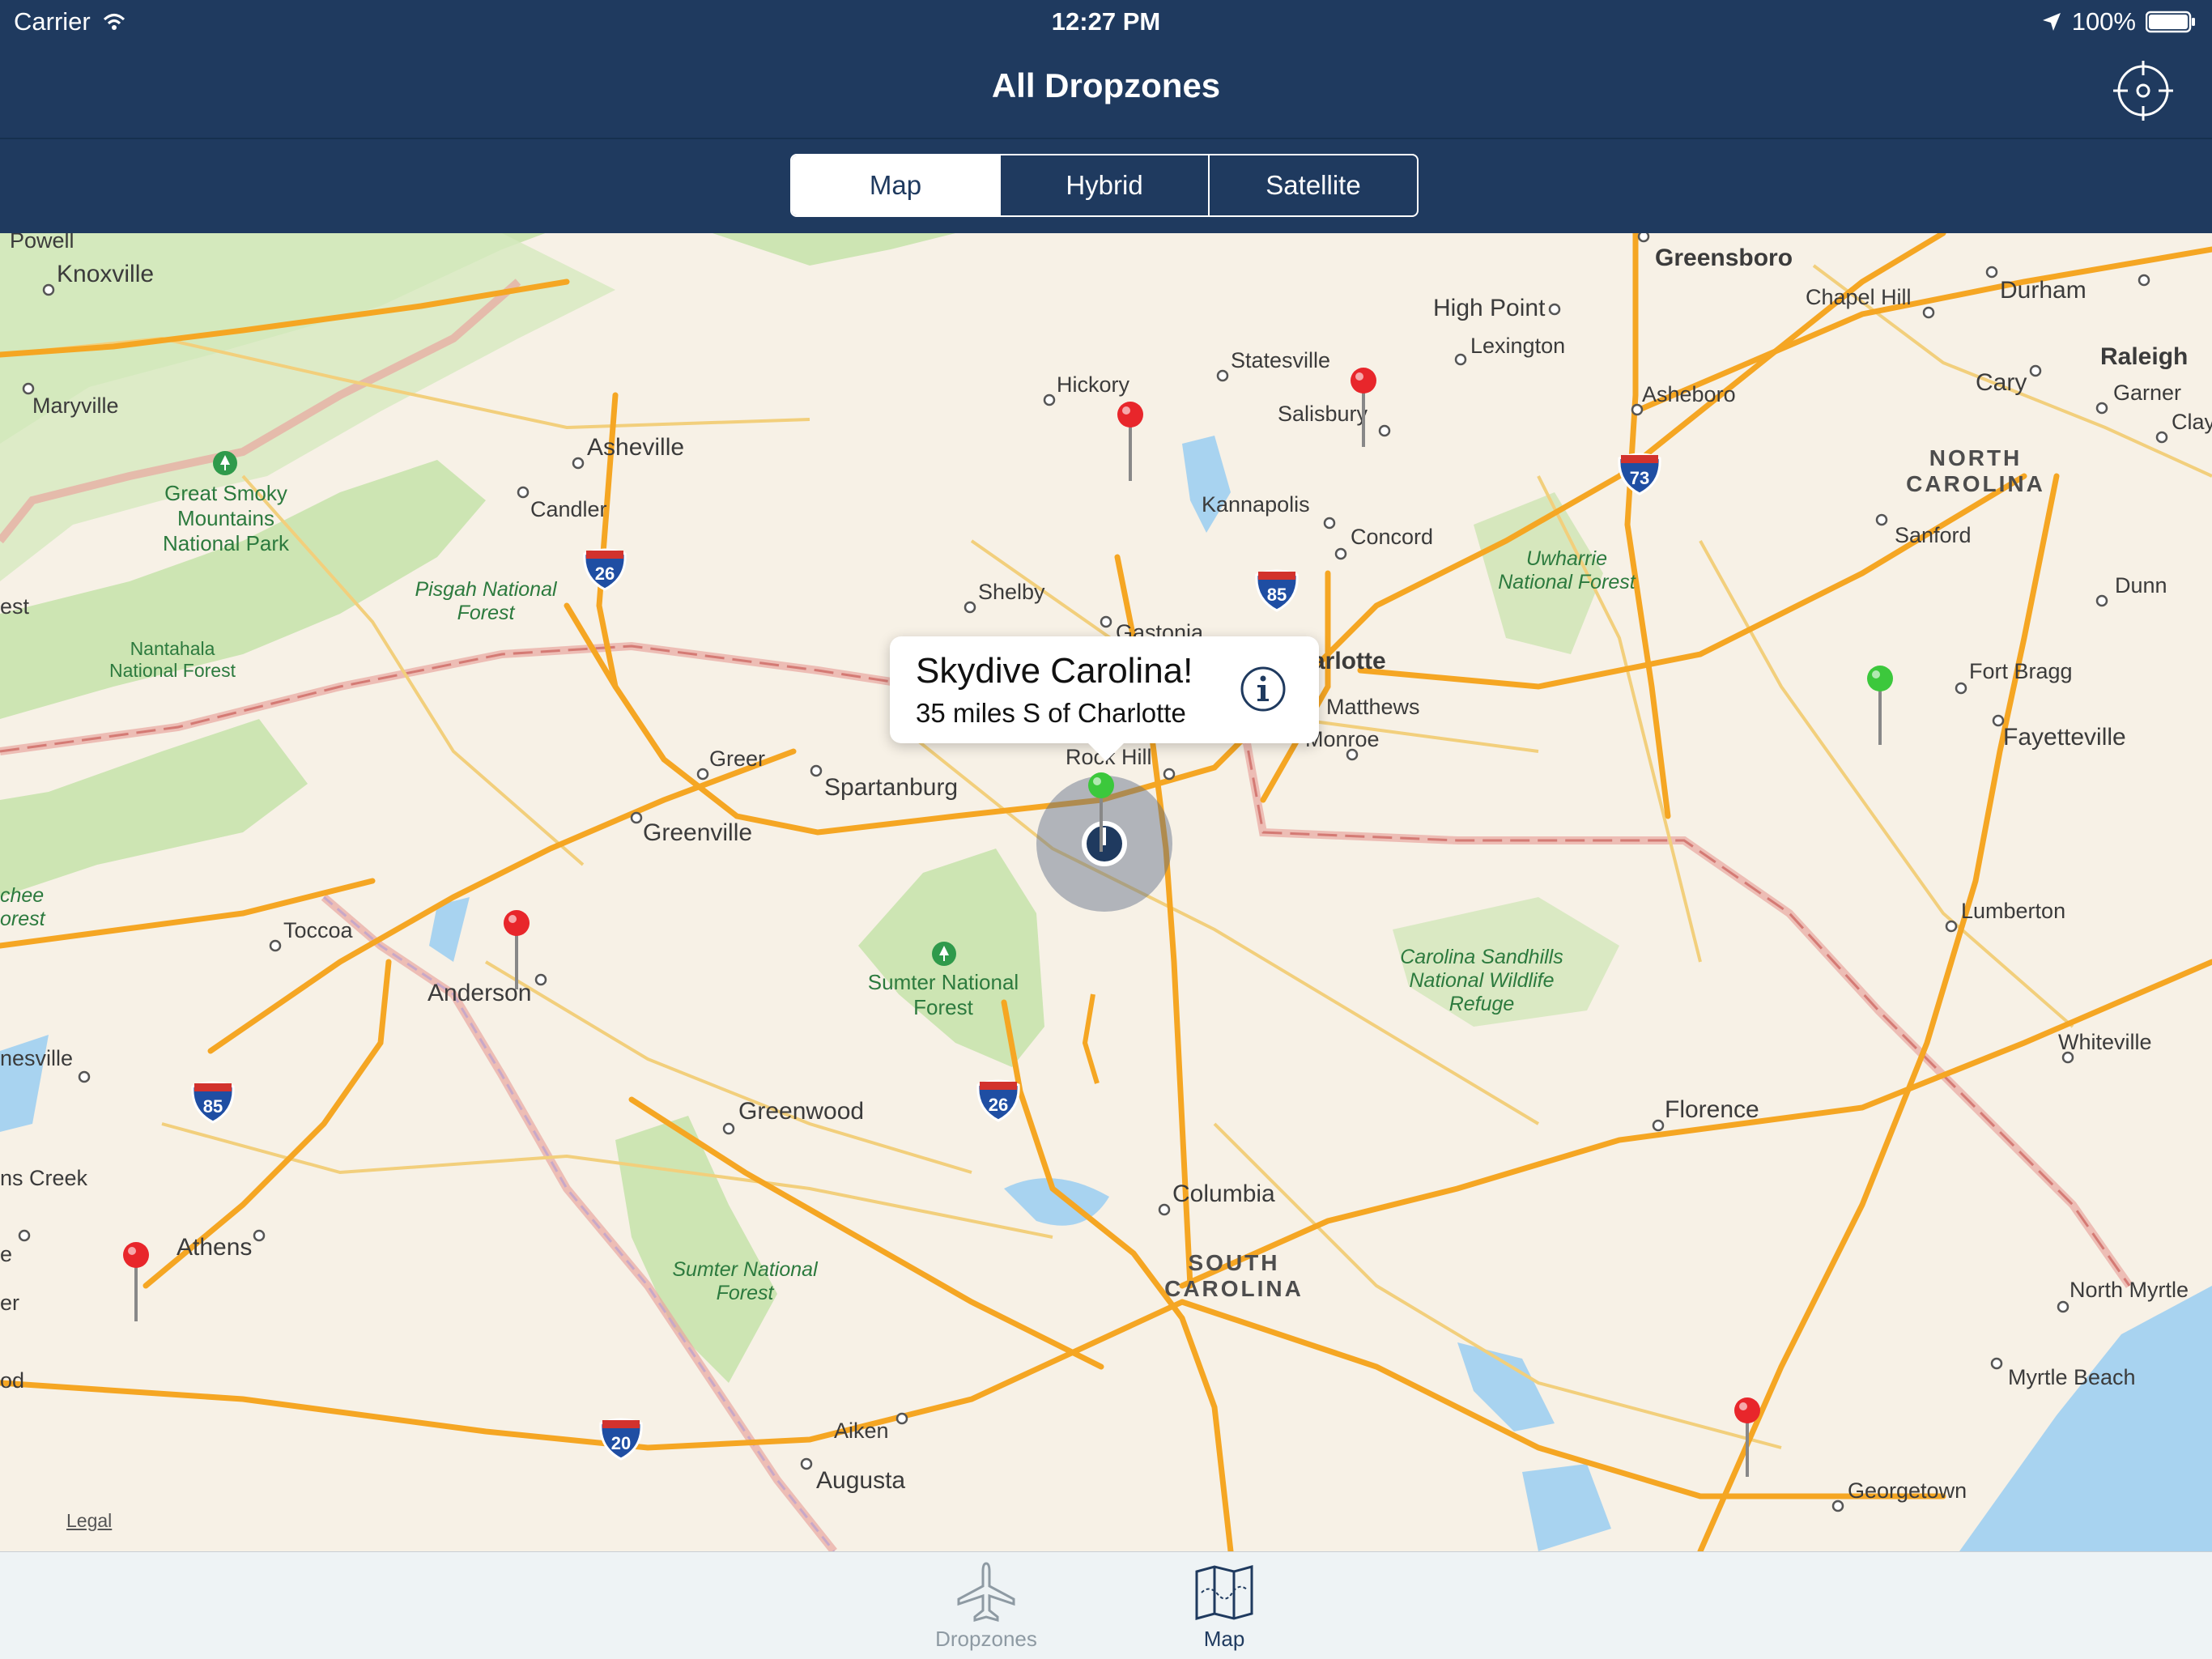  I want to click on airplane-icon, so click(986, 1592).